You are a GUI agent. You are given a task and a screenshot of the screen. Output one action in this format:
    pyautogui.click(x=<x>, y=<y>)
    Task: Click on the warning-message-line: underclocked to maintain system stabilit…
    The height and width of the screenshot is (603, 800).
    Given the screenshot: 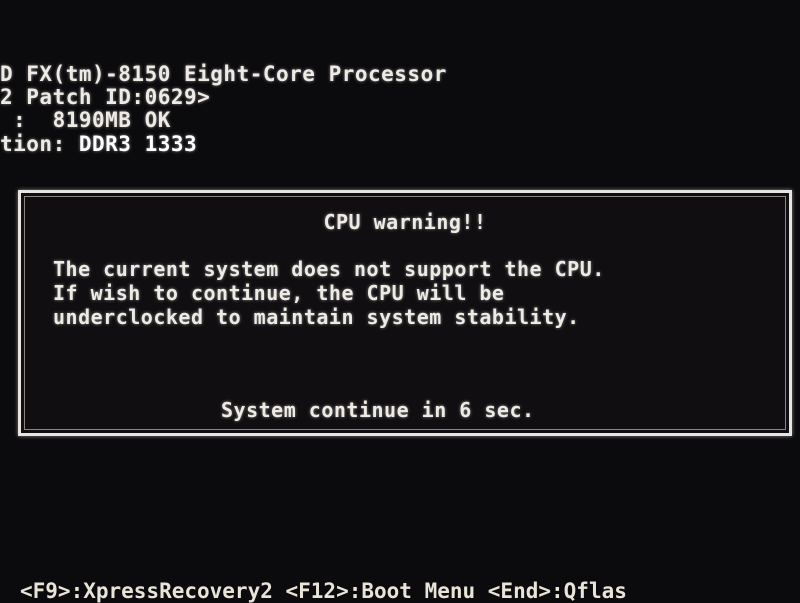 What is the action you would take?
    pyautogui.click(x=316, y=317)
    